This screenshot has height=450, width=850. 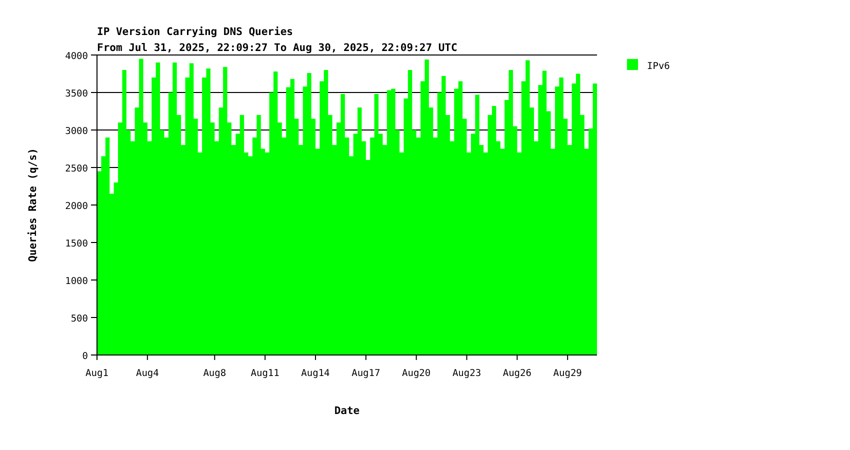 I want to click on x-tick-label: Aug14, so click(x=315, y=373).